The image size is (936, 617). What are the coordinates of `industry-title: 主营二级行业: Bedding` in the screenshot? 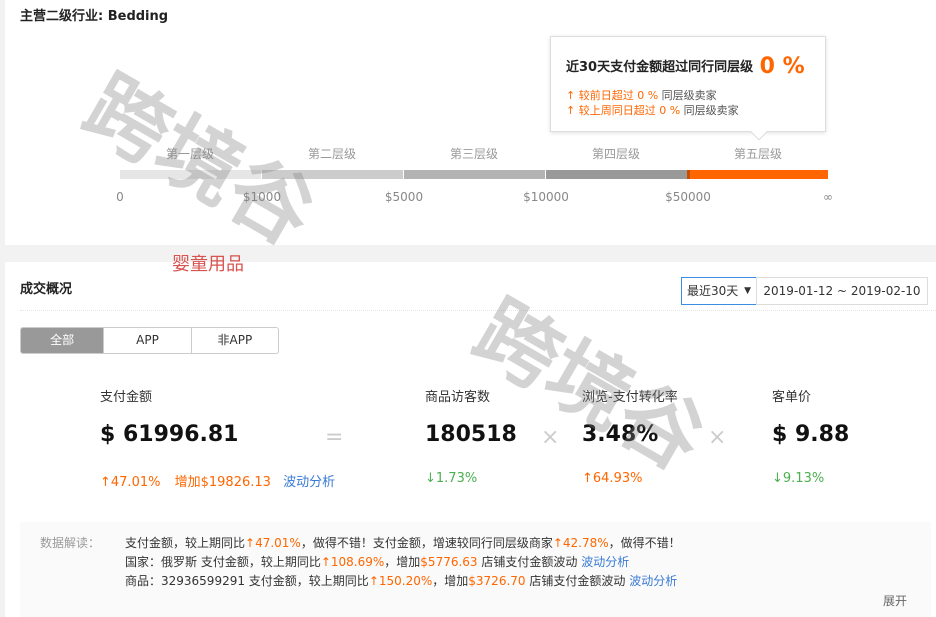 It's located at (94, 16).